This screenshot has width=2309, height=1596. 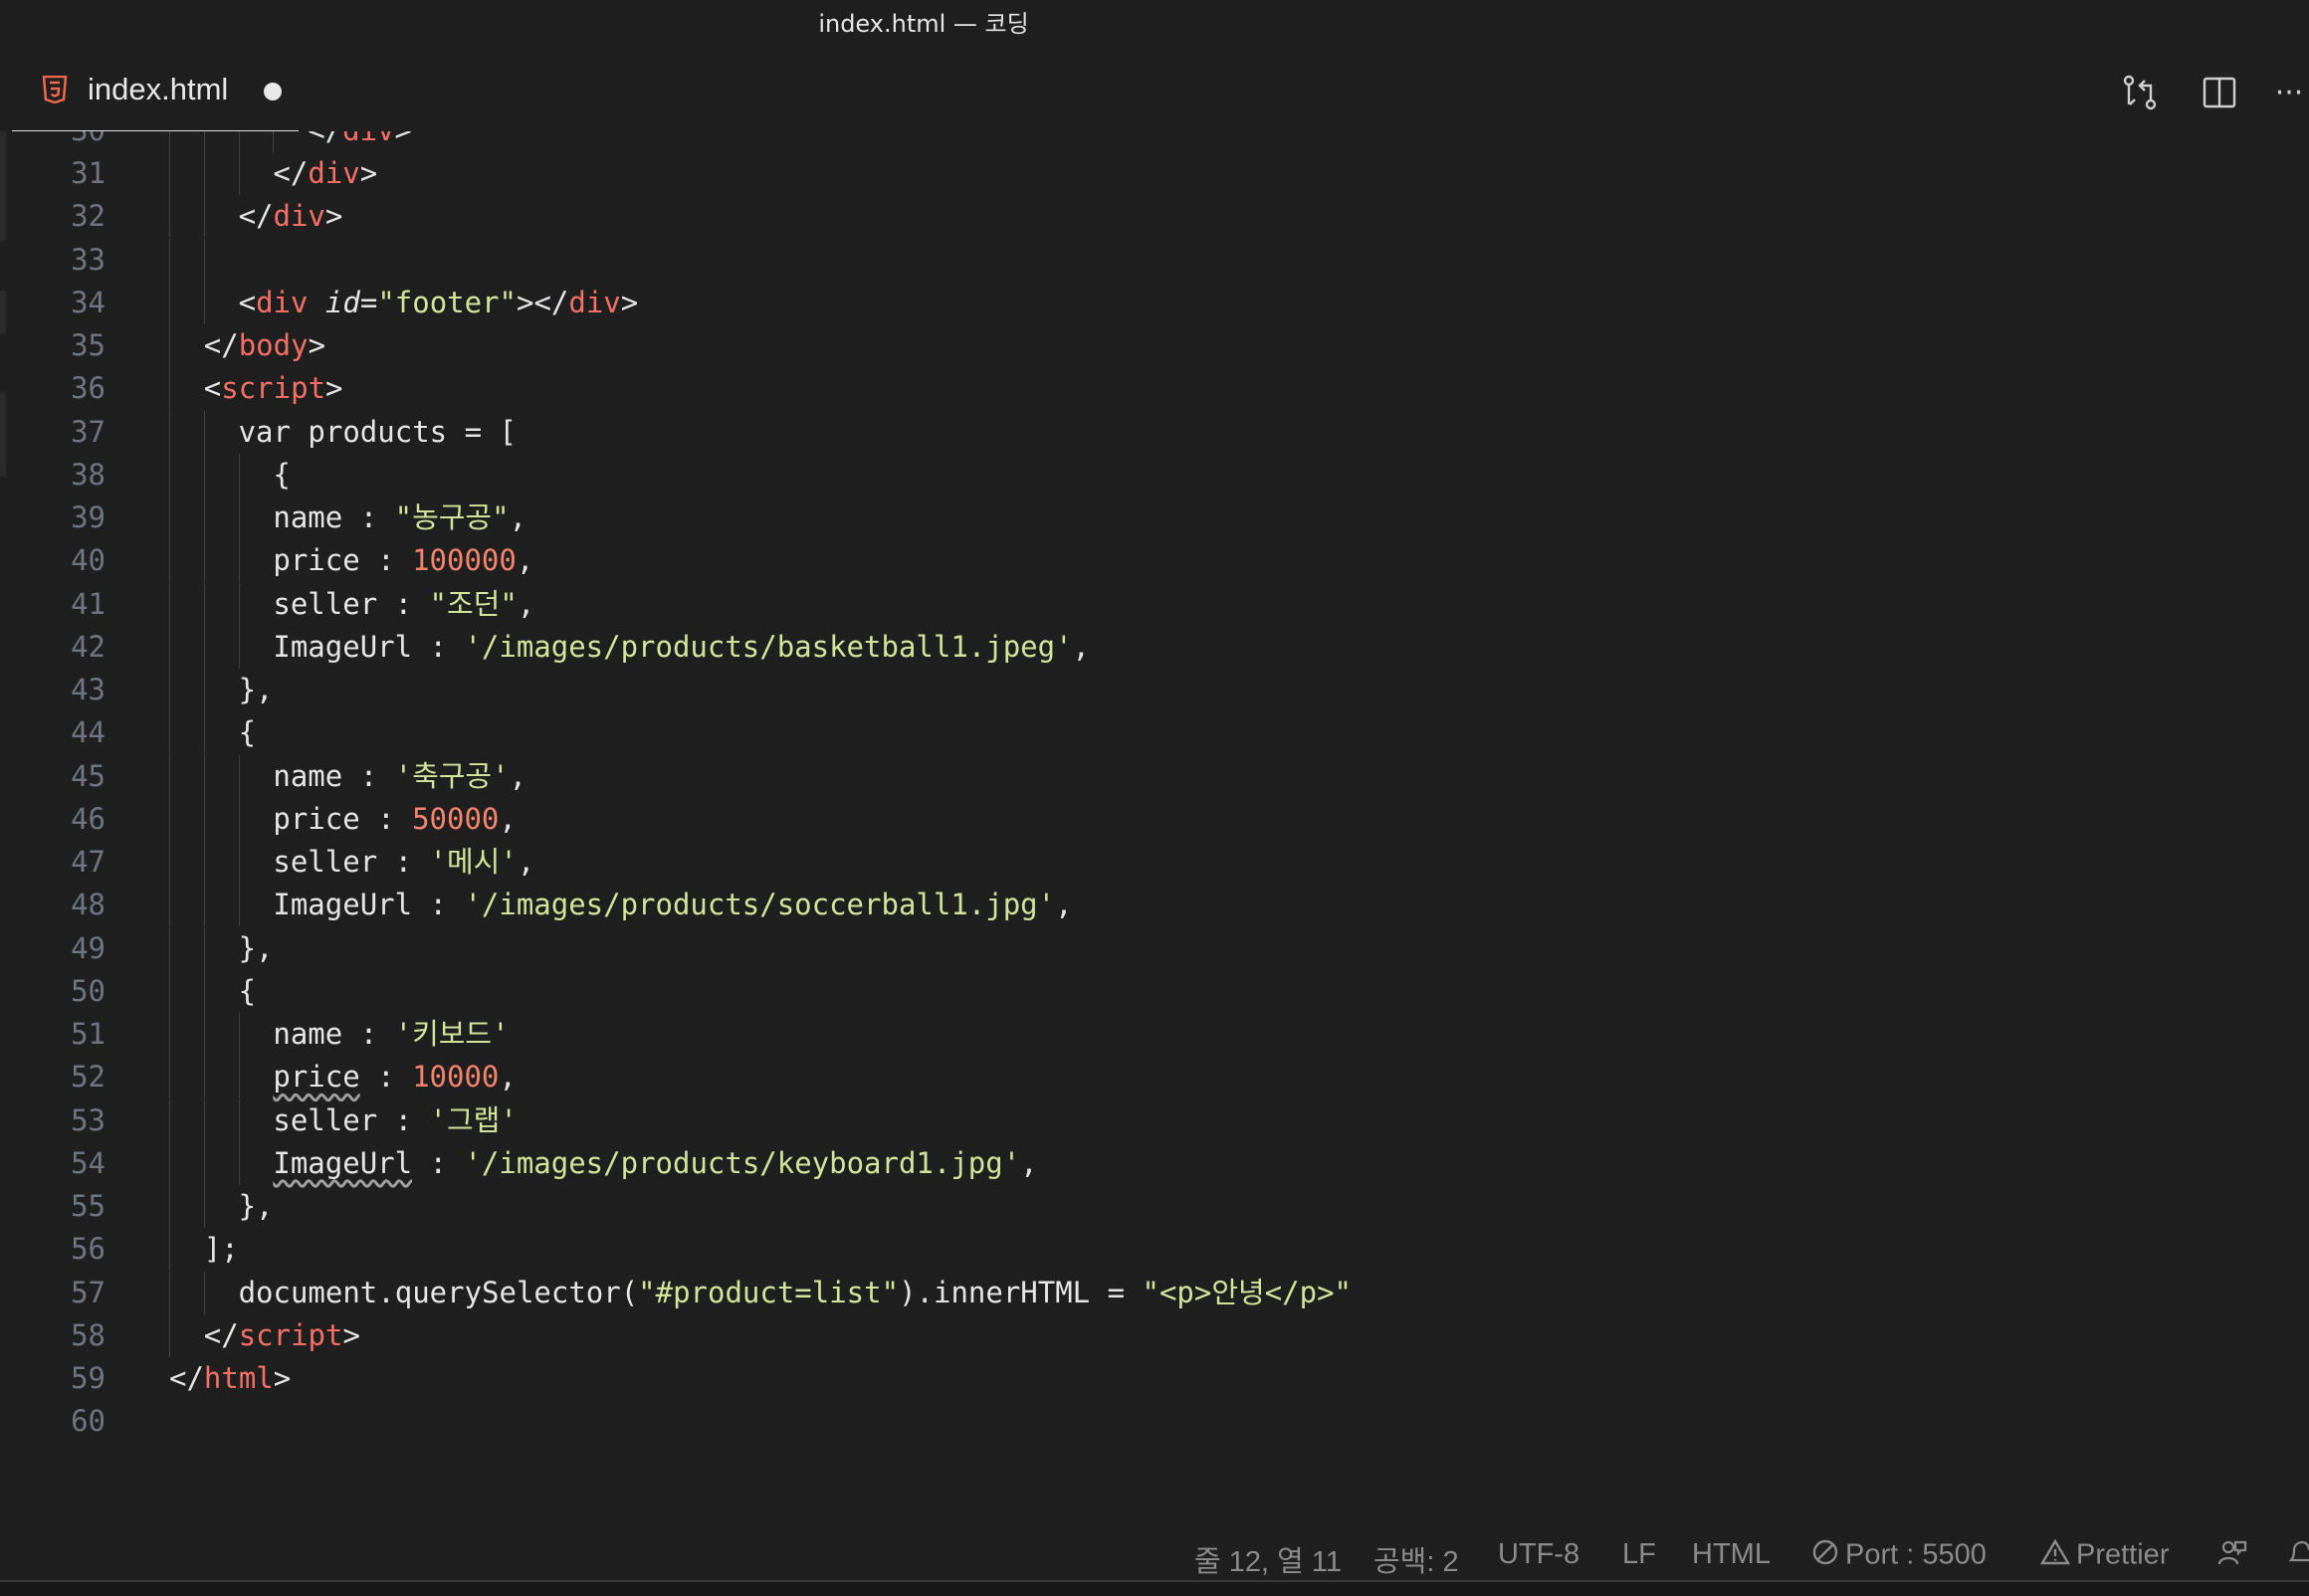 I want to click on indentation-status: 공백: 2, so click(x=1416, y=1559).